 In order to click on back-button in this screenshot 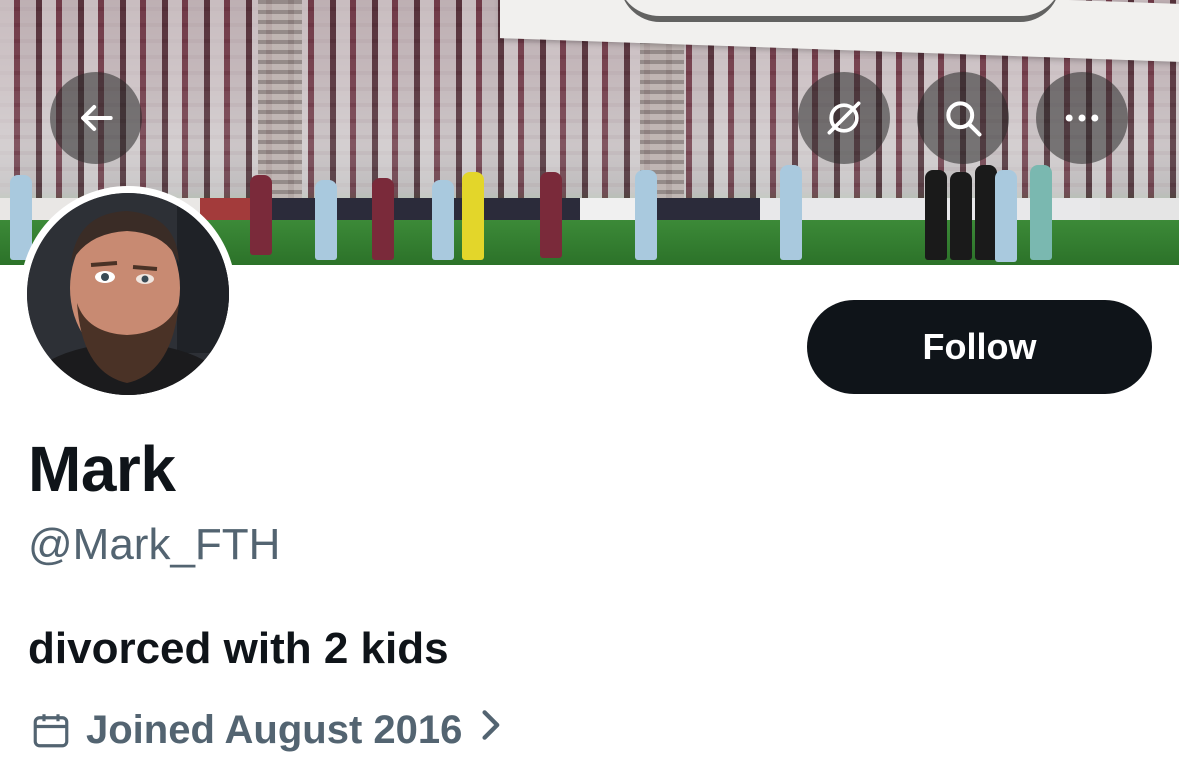, I will do `click(96, 118)`.